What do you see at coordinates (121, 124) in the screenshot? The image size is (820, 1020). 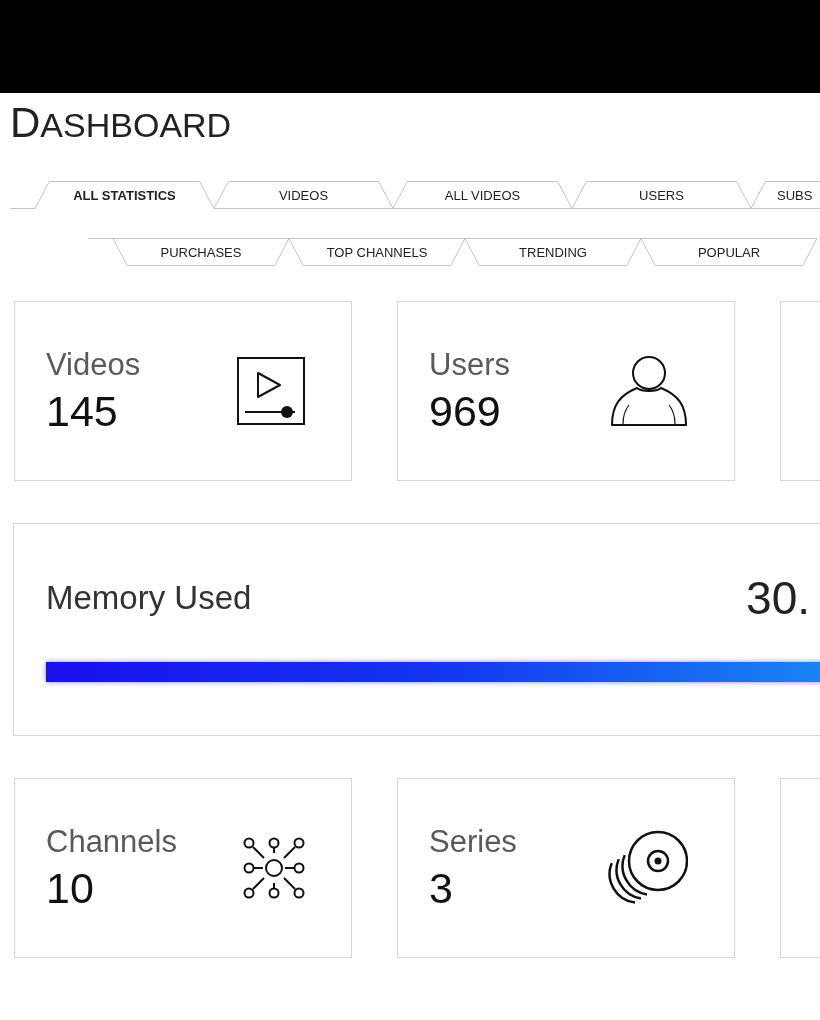 I see `page-title: DASHBOARD` at bounding box center [121, 124].